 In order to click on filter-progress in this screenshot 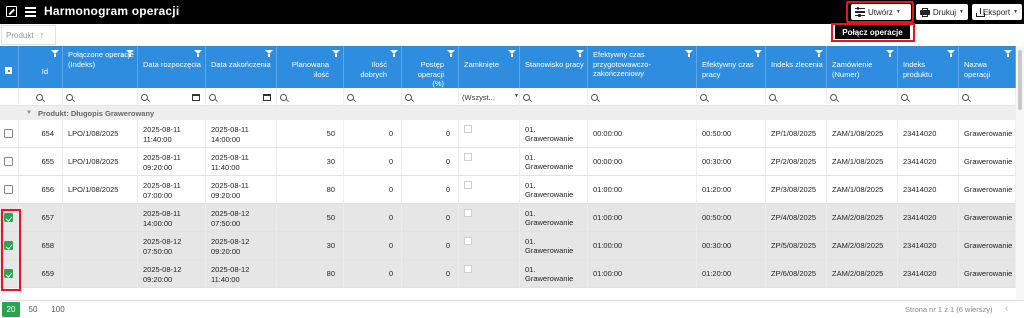, I will do `click(430, 97)`.